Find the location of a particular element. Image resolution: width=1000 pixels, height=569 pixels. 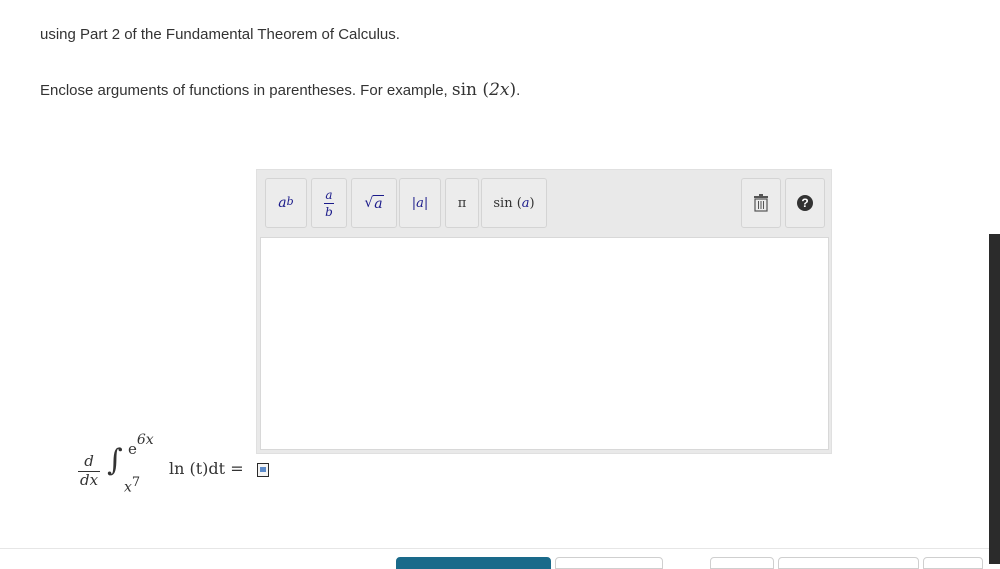

upper-limit: e6x is located at coordinates (141, 445).